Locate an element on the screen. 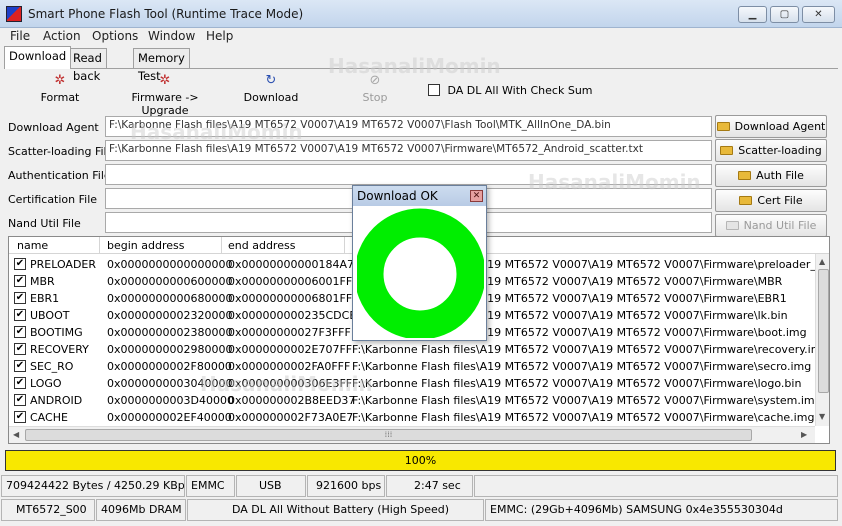  tab-panel-border is located at coordinates (421, 68).